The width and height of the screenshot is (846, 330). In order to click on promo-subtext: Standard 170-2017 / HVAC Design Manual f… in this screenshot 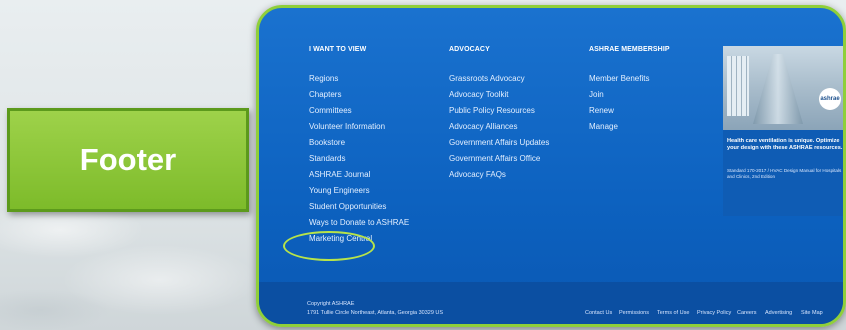, I will do `click(784, 173)`.